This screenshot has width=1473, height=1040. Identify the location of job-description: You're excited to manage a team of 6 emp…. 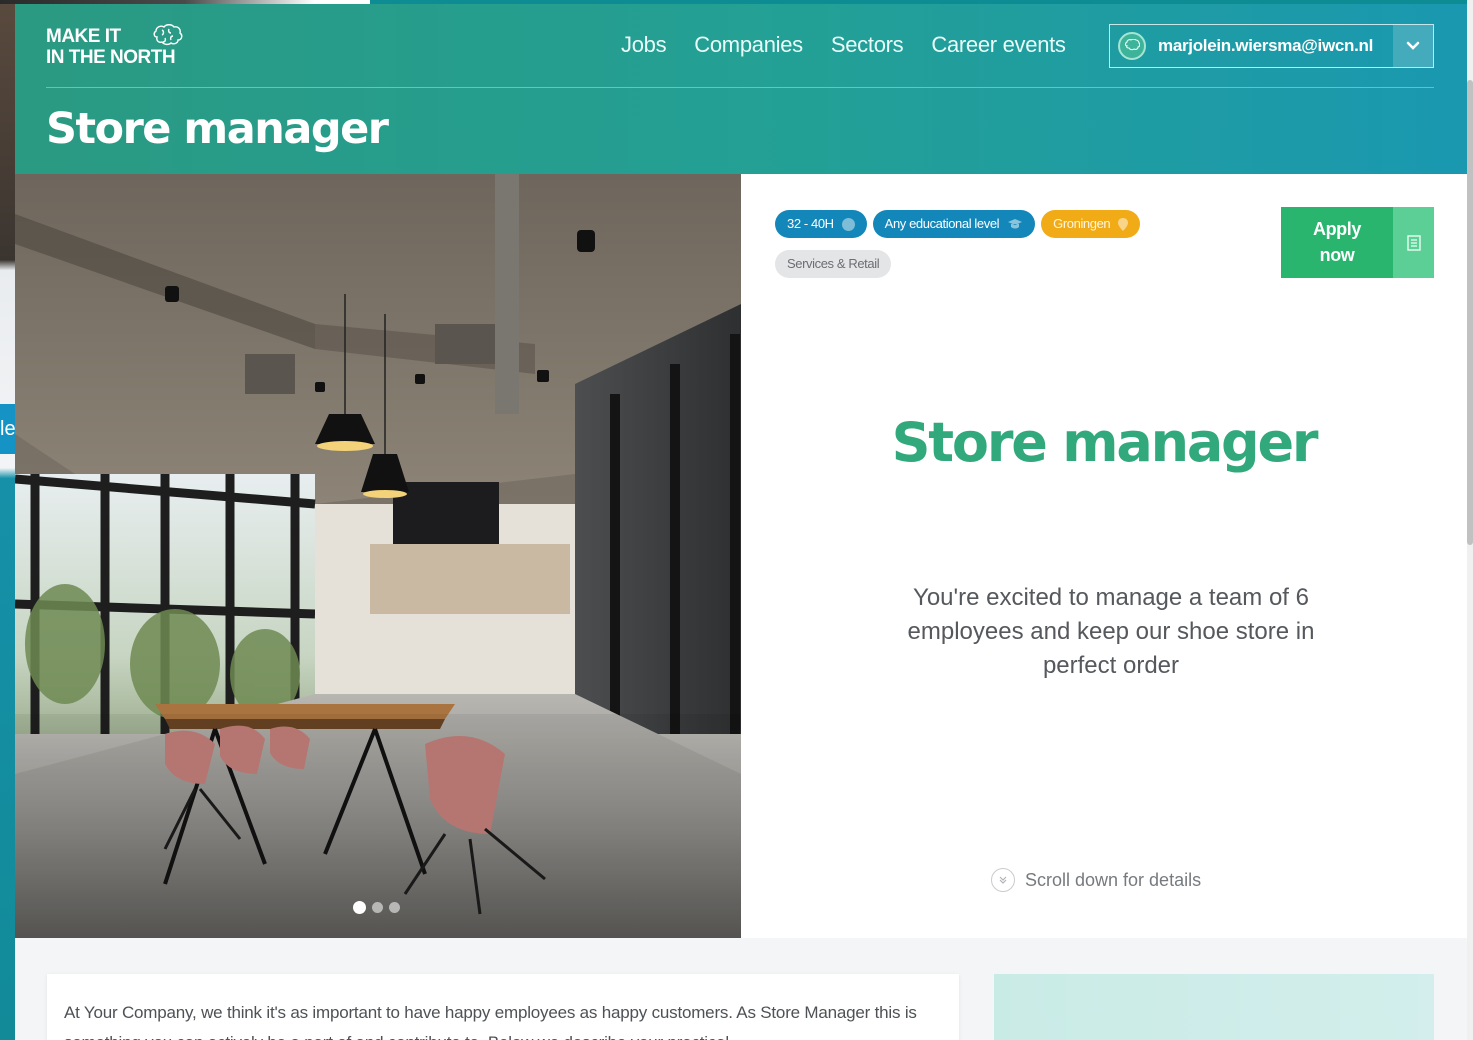
(1111, 631).